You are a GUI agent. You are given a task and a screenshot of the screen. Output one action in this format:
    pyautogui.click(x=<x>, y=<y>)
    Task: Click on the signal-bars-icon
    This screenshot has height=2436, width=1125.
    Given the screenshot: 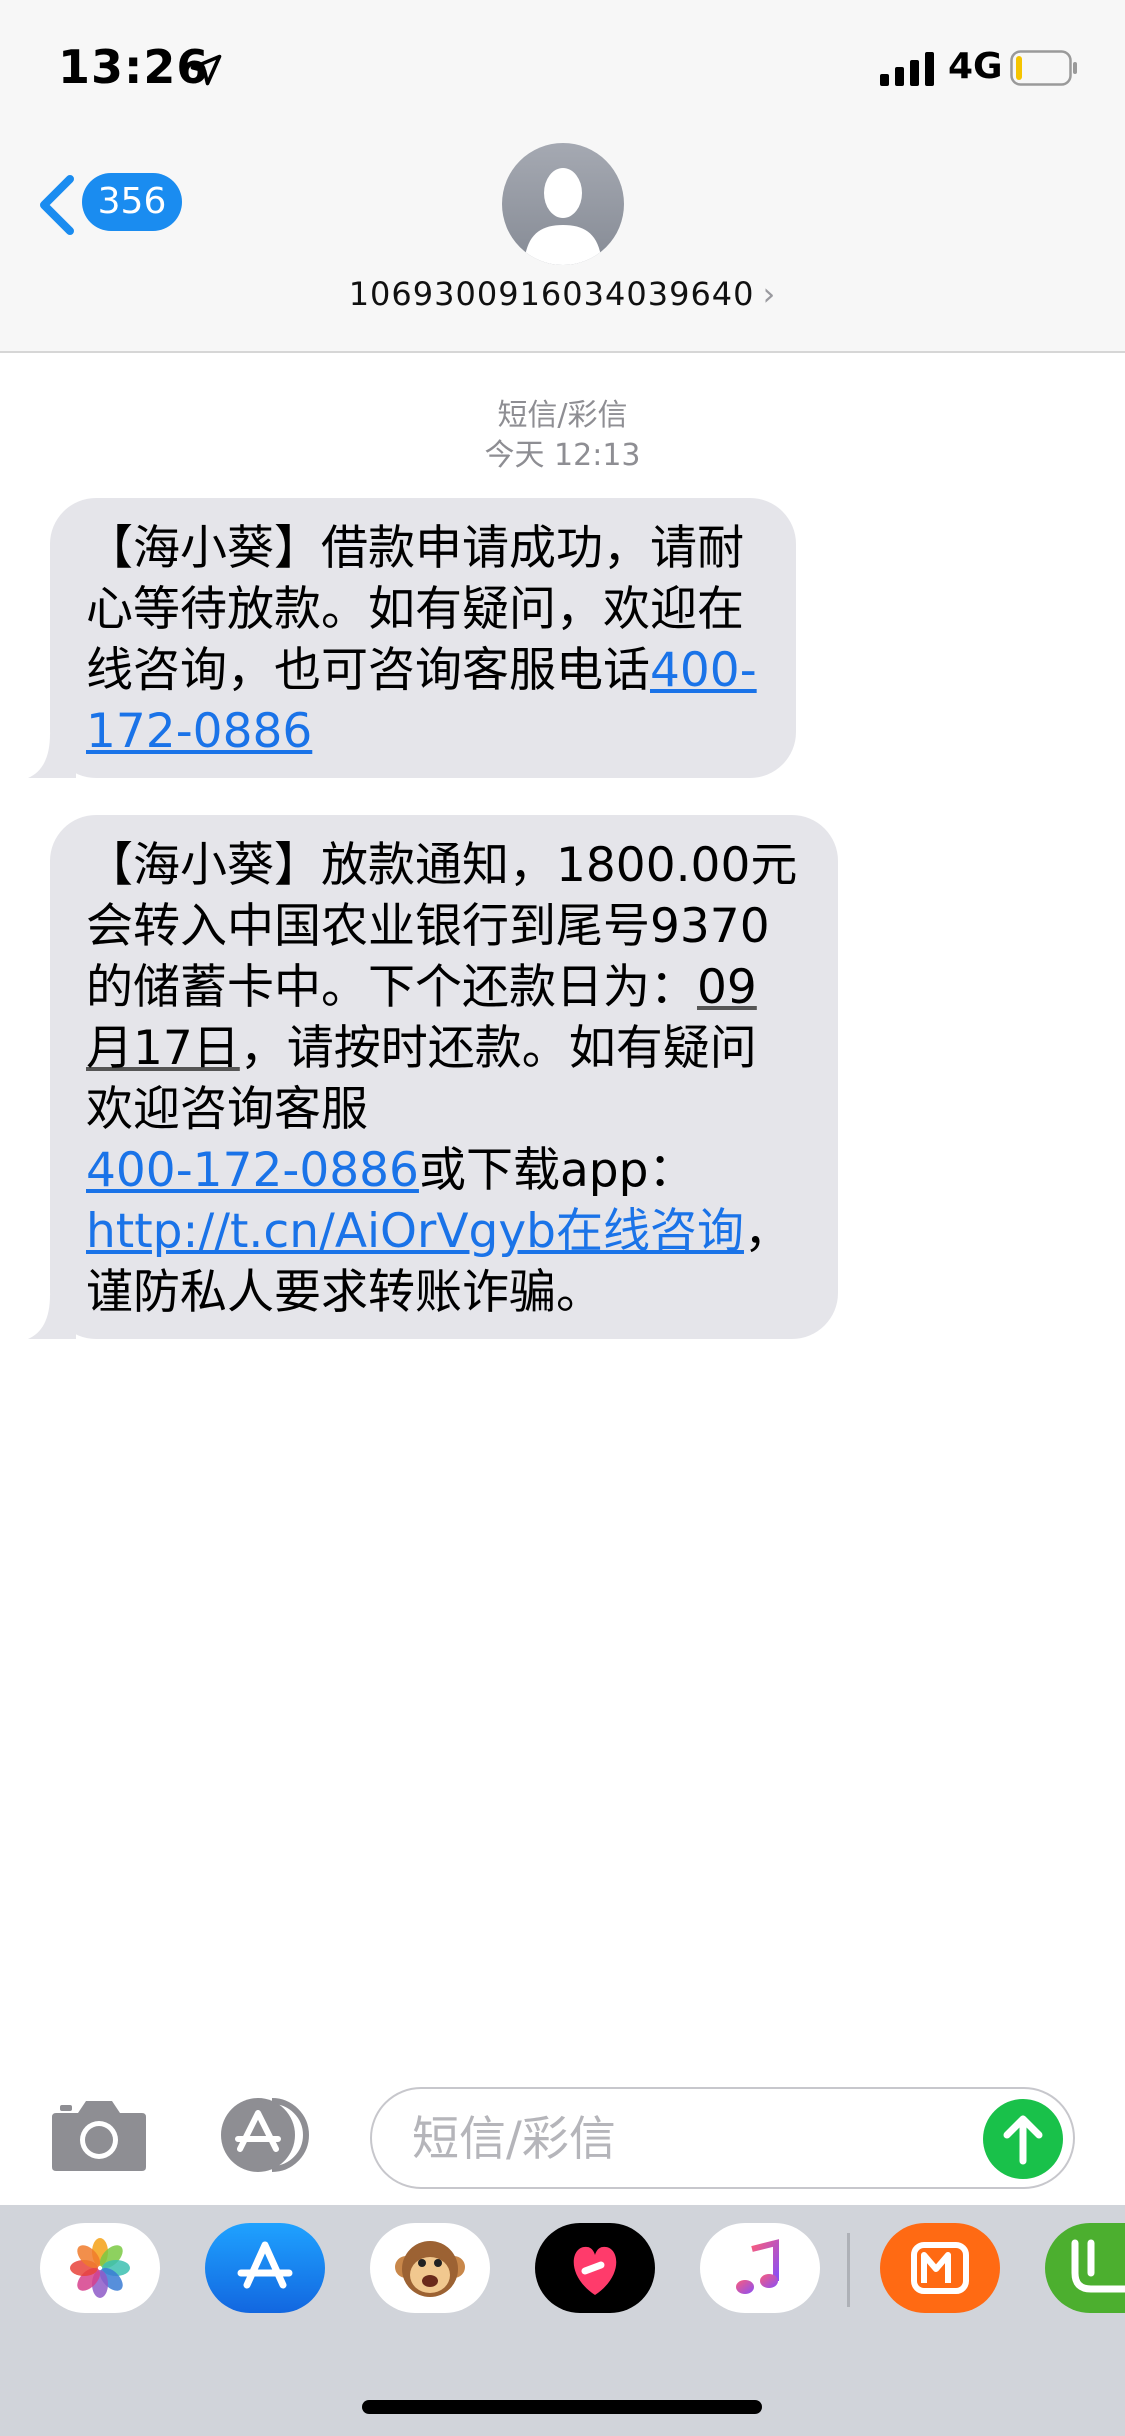 What is the action you would take?
    pyautogui.click(x=907, y=69)
    